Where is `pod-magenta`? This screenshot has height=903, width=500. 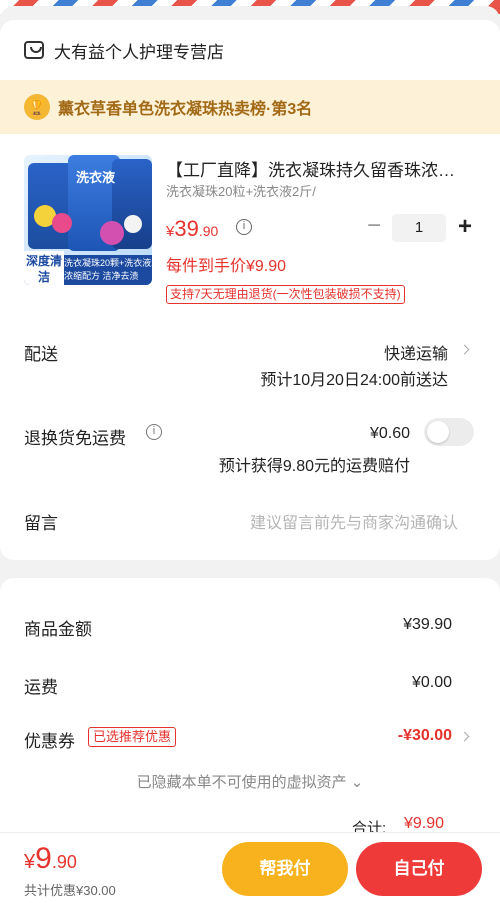 pod-magenta is located at coordinates (112, 233).